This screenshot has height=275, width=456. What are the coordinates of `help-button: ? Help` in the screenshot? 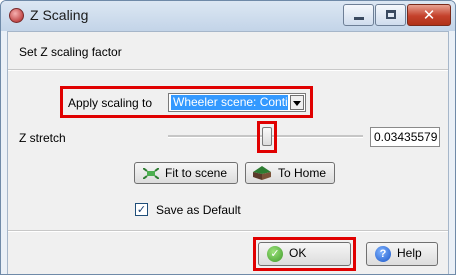 It's located at (402, 254).